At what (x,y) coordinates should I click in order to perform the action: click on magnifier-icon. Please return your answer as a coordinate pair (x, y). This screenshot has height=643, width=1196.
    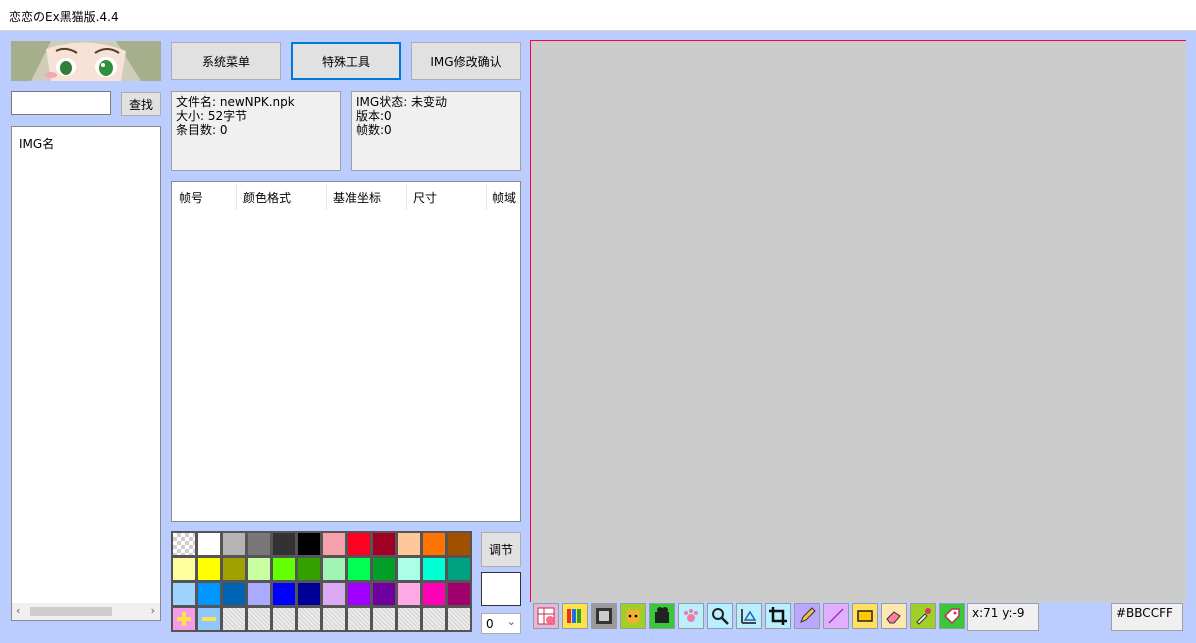
    Looking at the image, I should click on (720, 616).